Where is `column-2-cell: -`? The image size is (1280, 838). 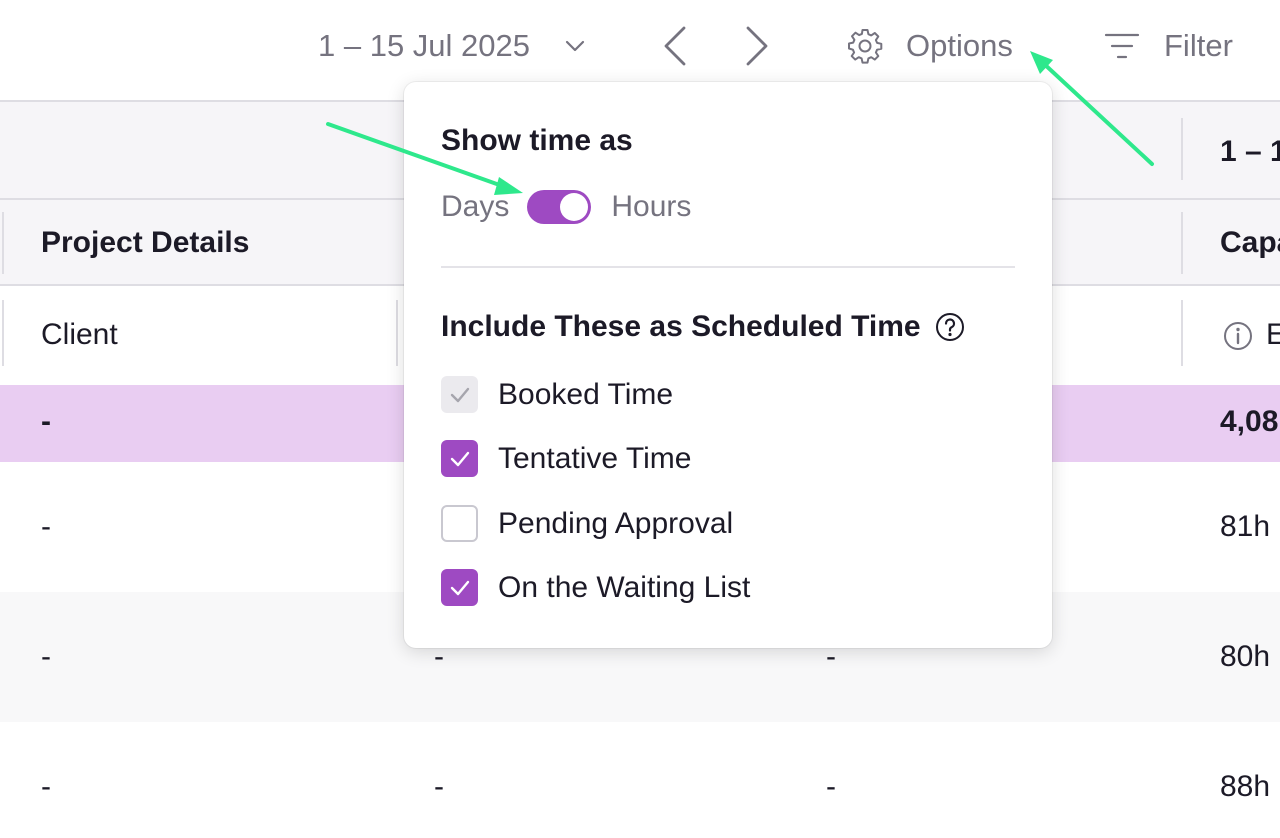
column-2-cell: - is located at coordinates (439, 786).